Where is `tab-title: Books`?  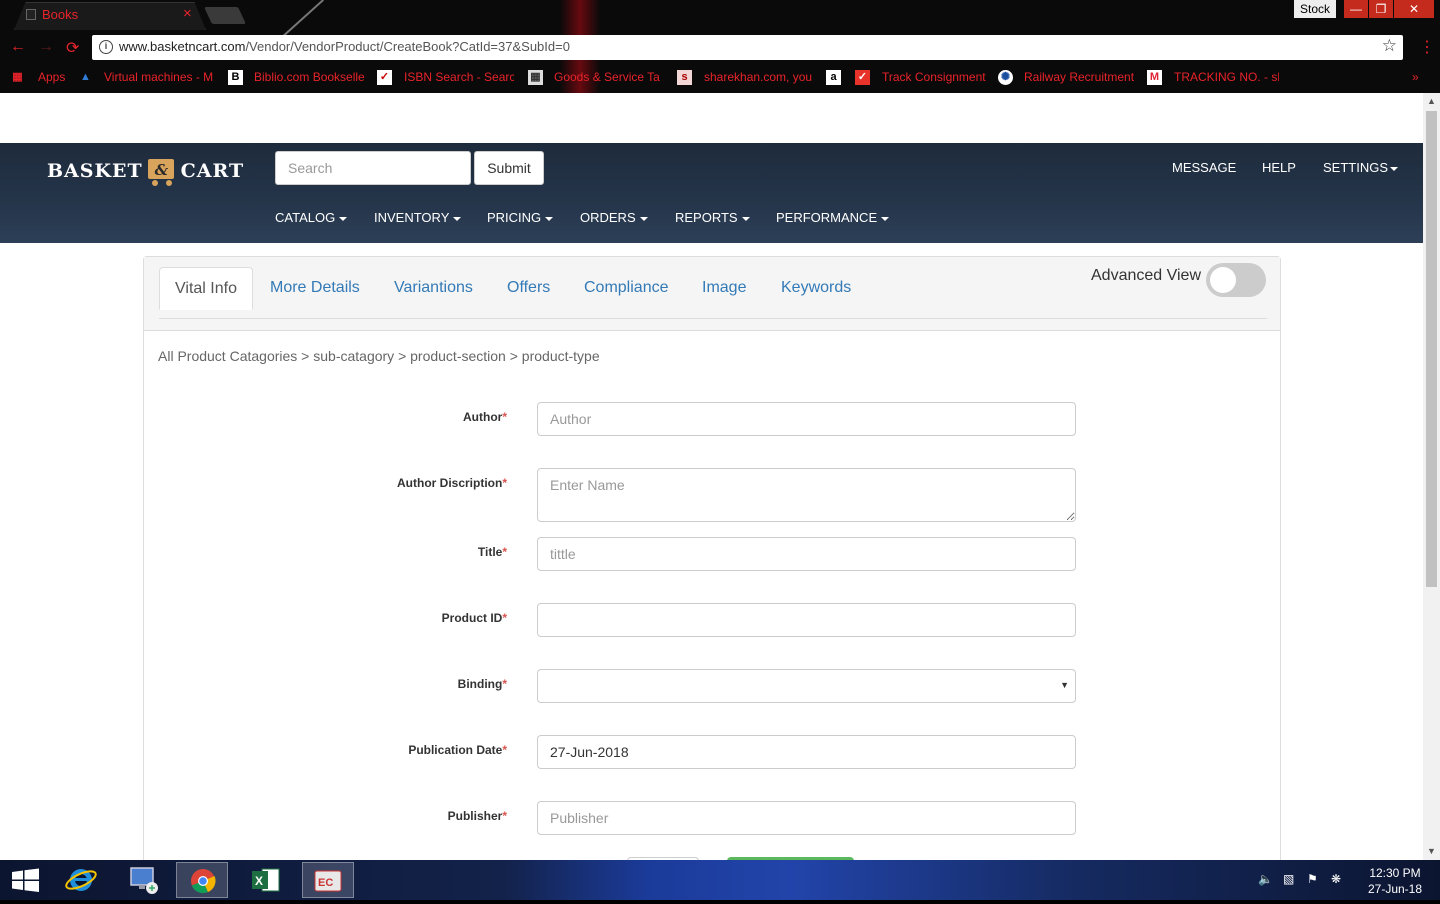
tab-title: Books is located at coordinates (60, 14).